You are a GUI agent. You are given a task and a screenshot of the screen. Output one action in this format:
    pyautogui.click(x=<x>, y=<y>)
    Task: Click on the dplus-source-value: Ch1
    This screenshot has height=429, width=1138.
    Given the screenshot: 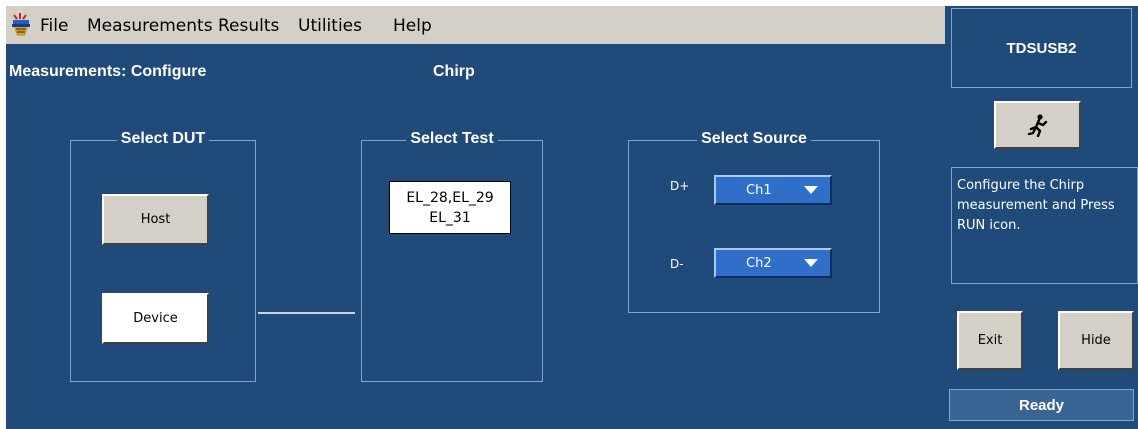 What is the action you would take?
    pyautogui.click(x=759, y=190)
    